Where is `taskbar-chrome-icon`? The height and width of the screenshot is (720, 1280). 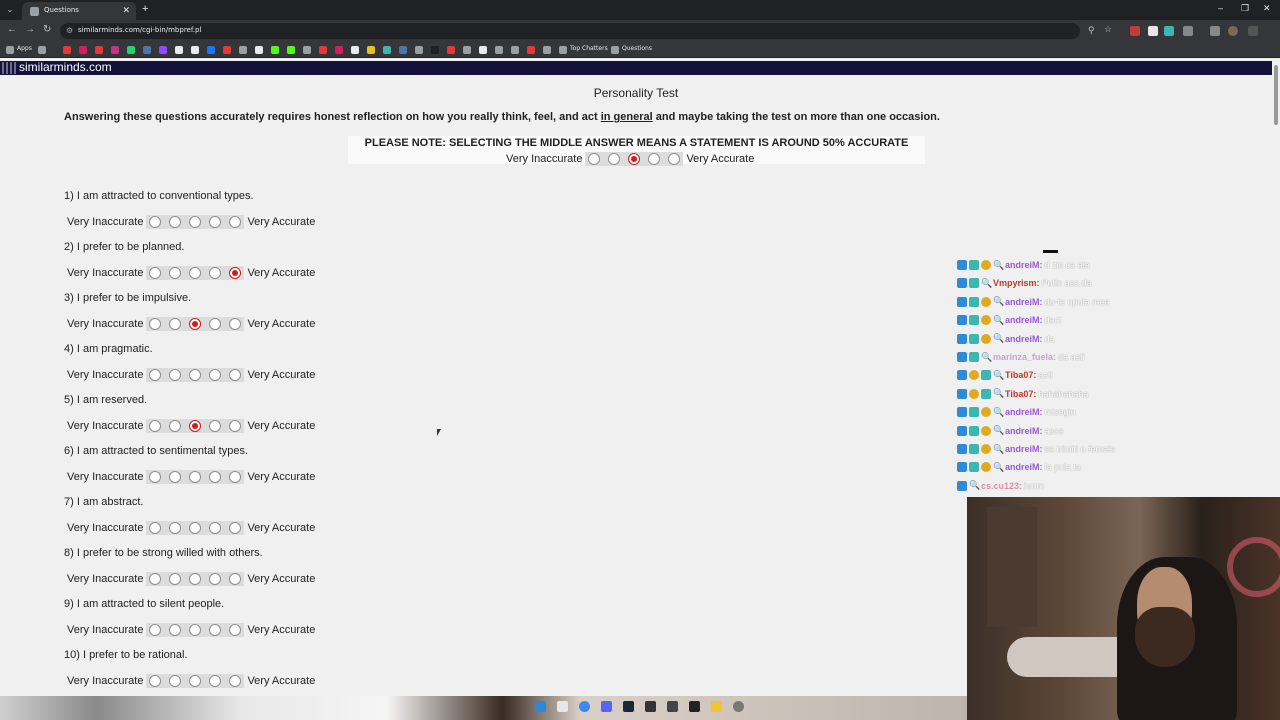 taskbar-chrome-icon is located at coordinates (584, 706).